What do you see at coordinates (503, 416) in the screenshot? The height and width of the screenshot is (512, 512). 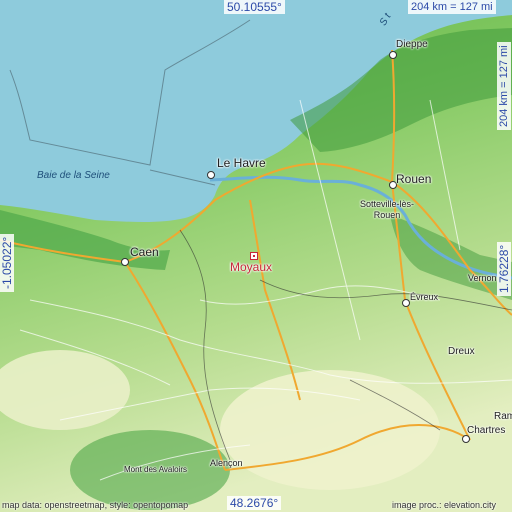 I see `city-label-ram: Ram` at bounding box center [503, 416].